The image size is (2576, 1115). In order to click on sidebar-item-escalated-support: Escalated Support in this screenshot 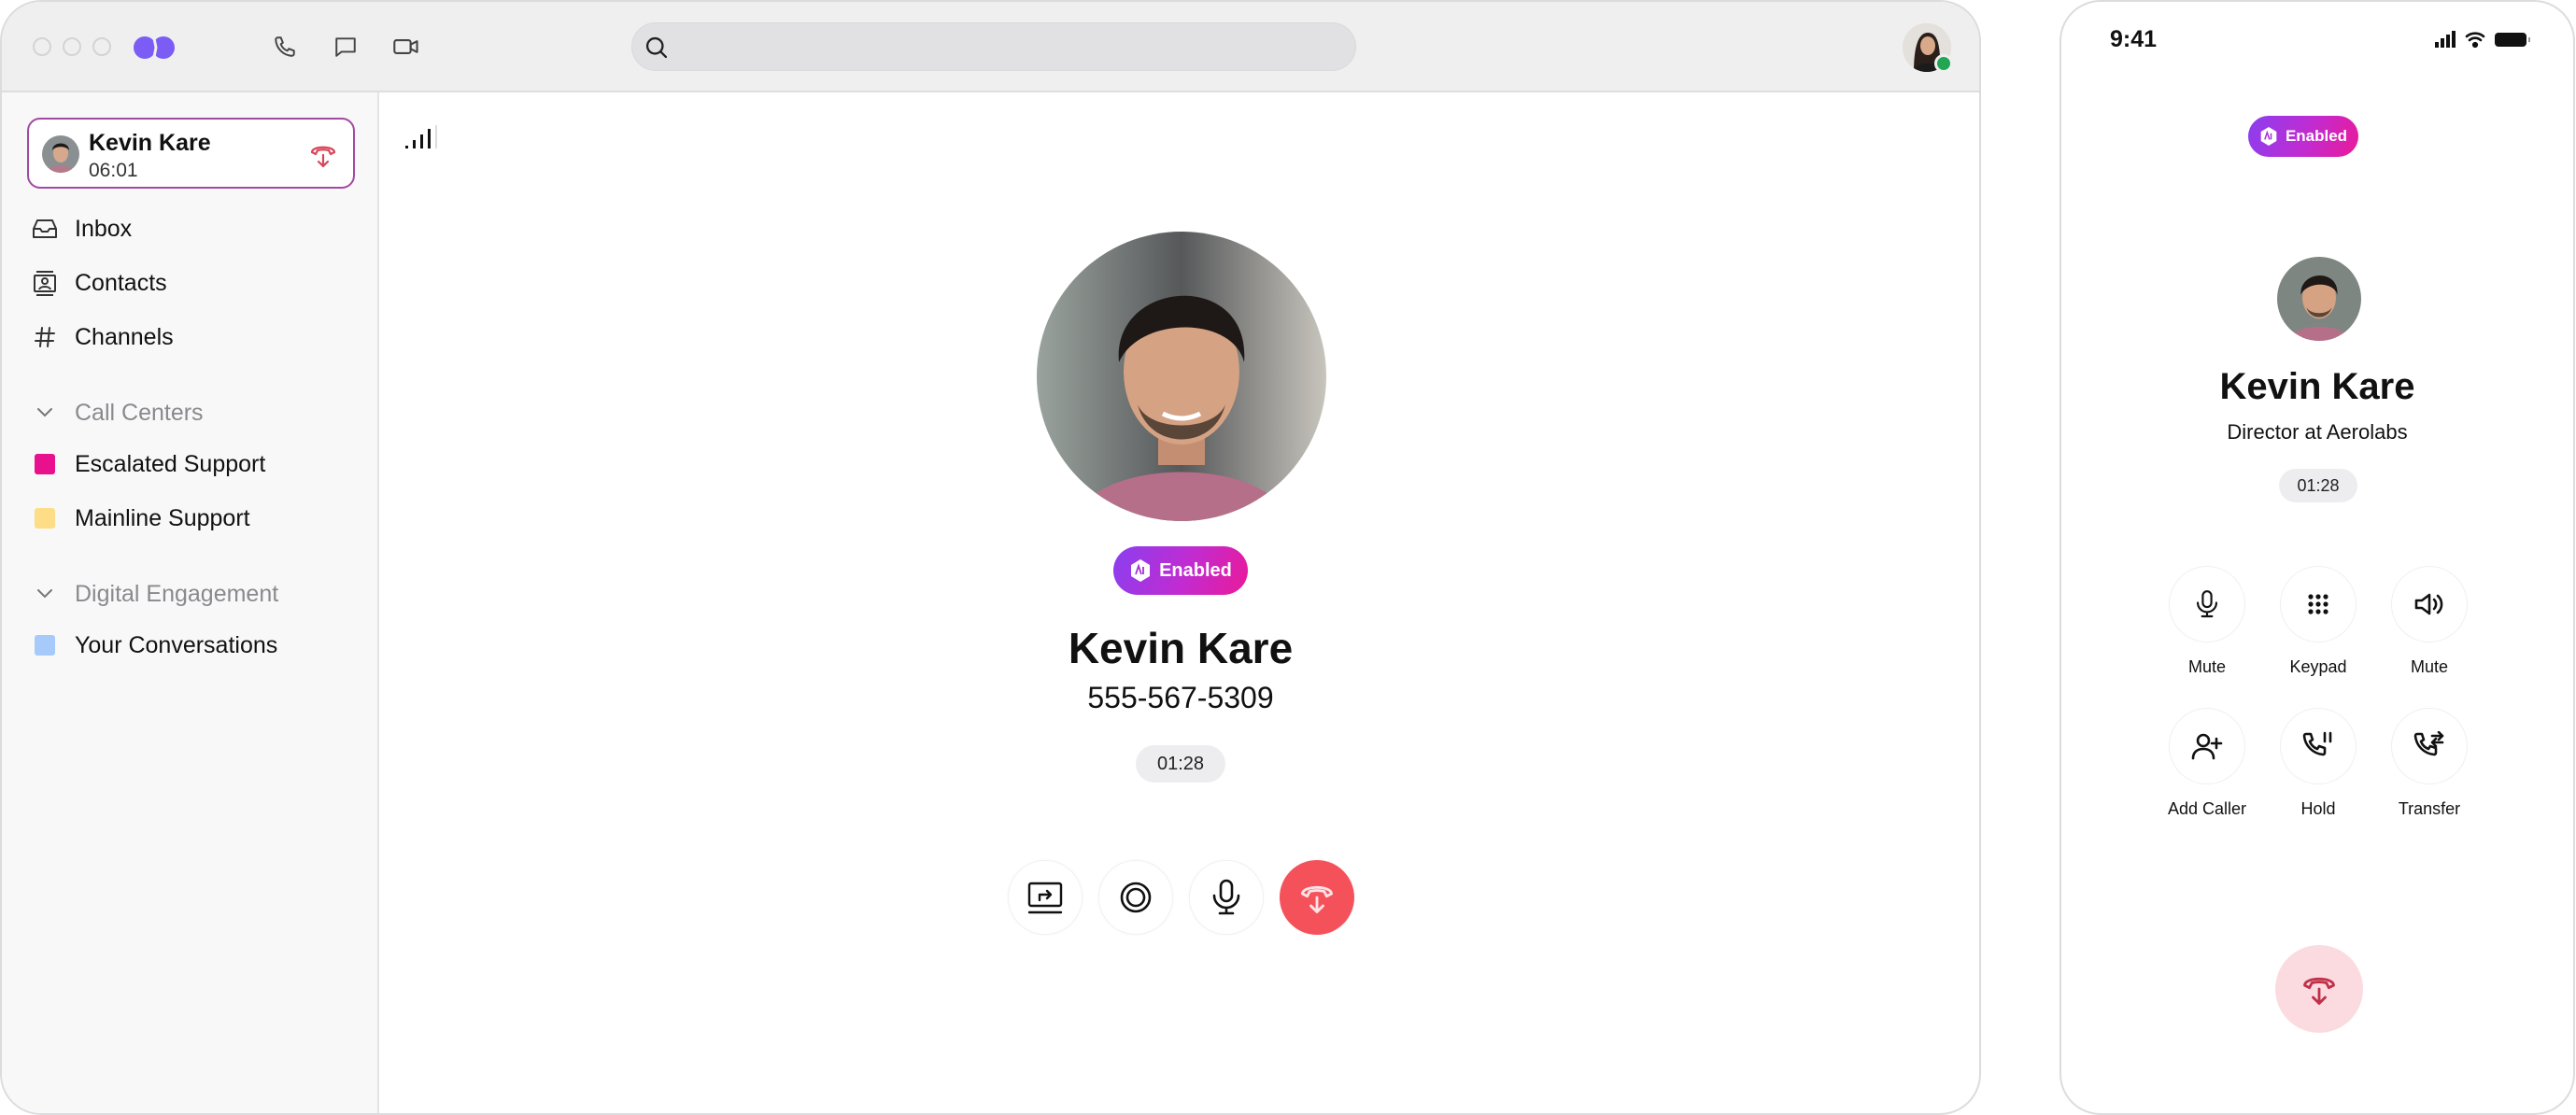, I will do `click(189, 464)`.